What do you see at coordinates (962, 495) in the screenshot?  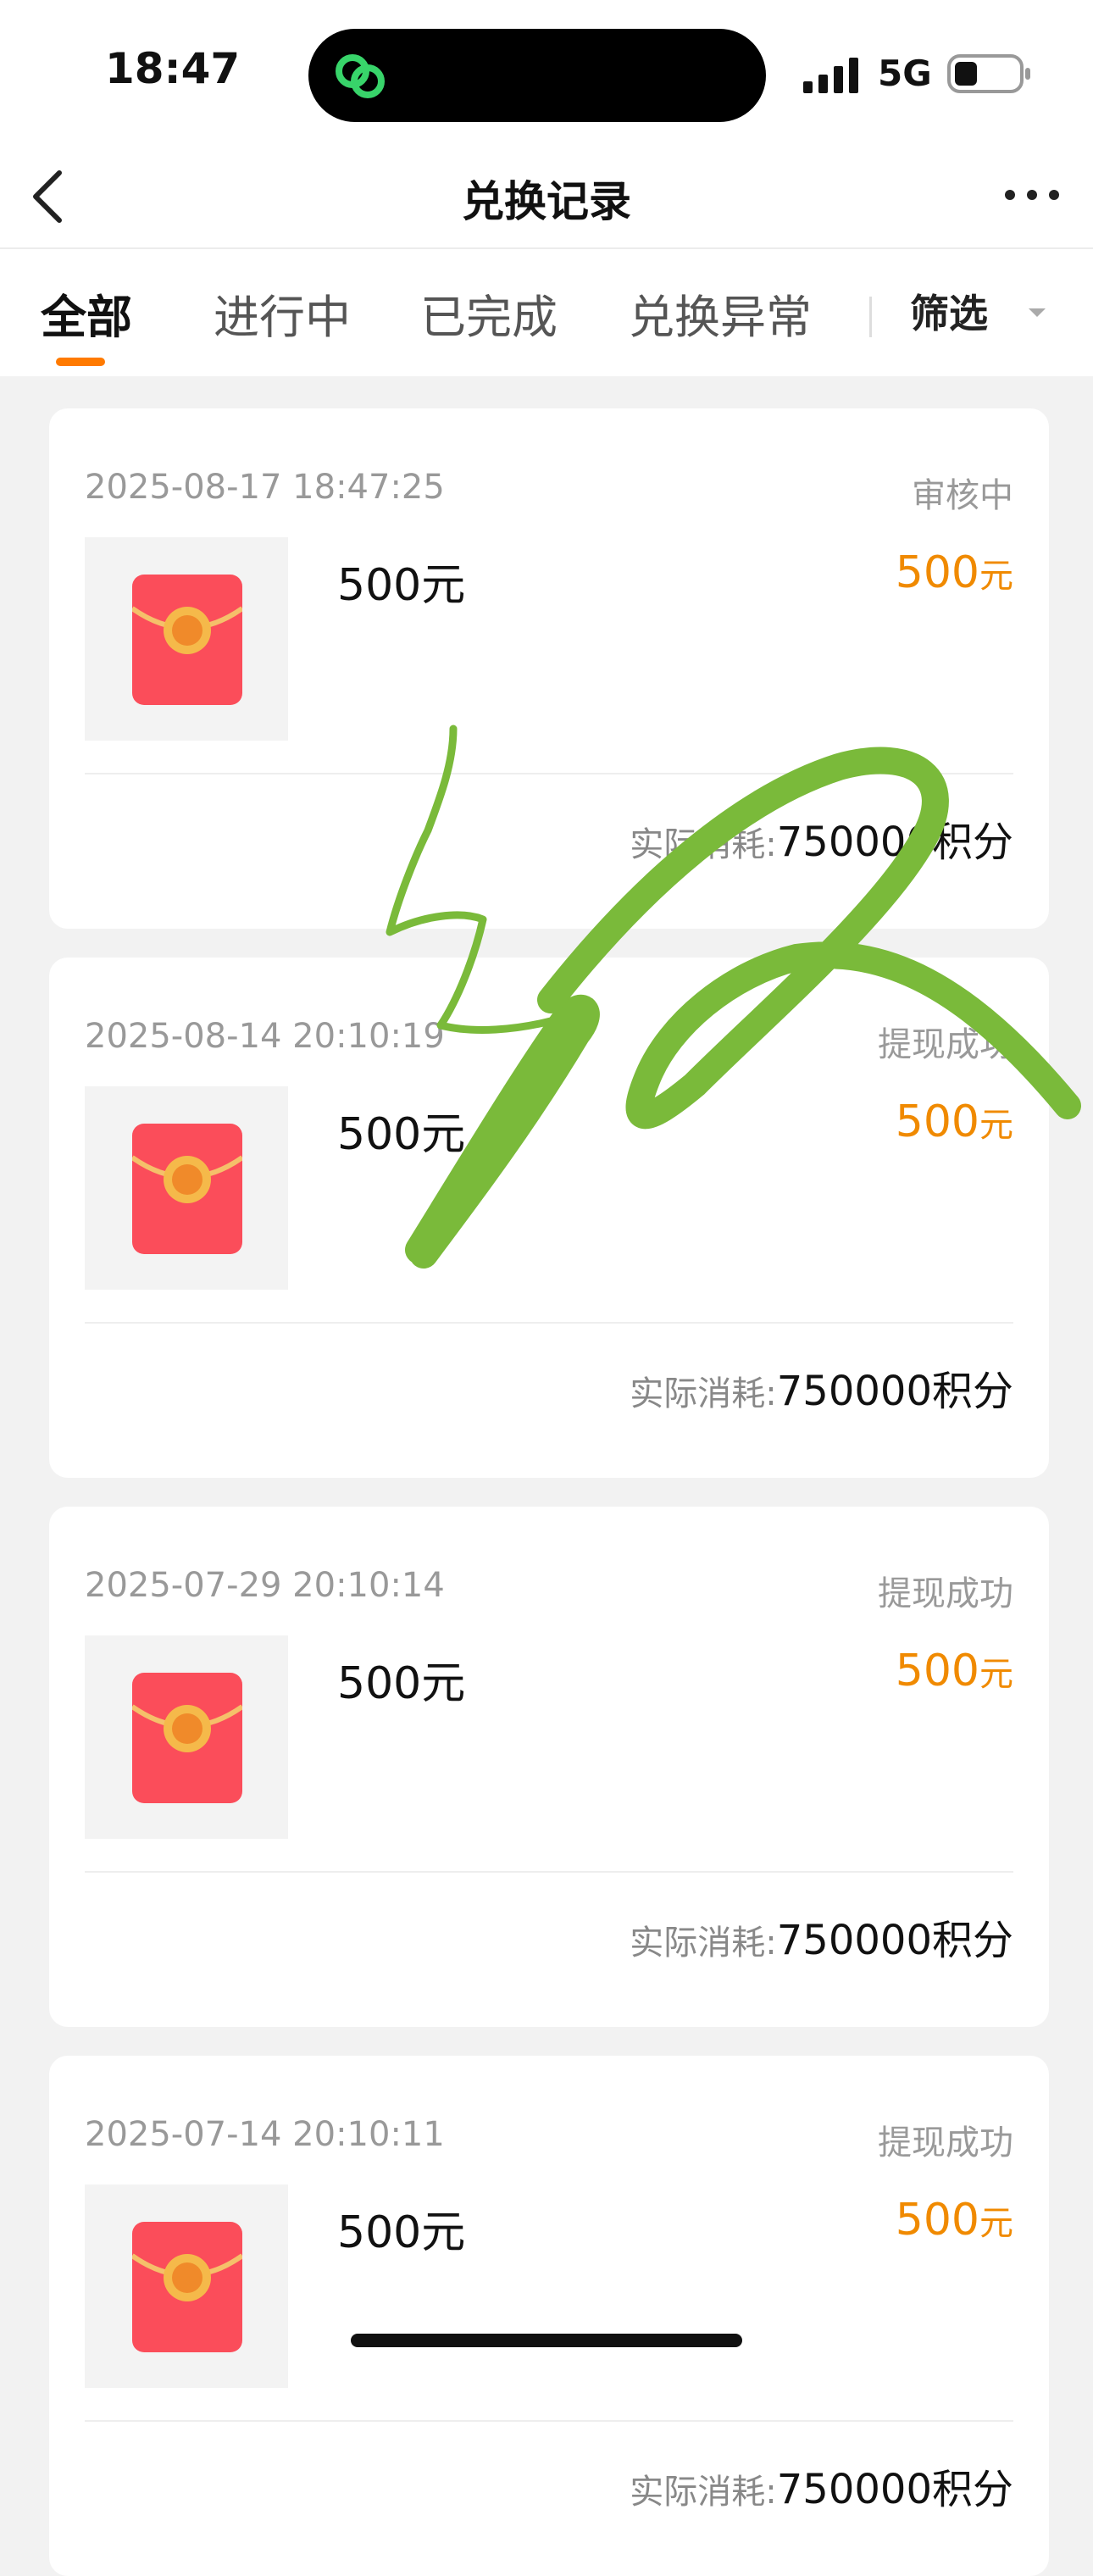 I see `record-status: 审核中` at bounding box center [962, 495].